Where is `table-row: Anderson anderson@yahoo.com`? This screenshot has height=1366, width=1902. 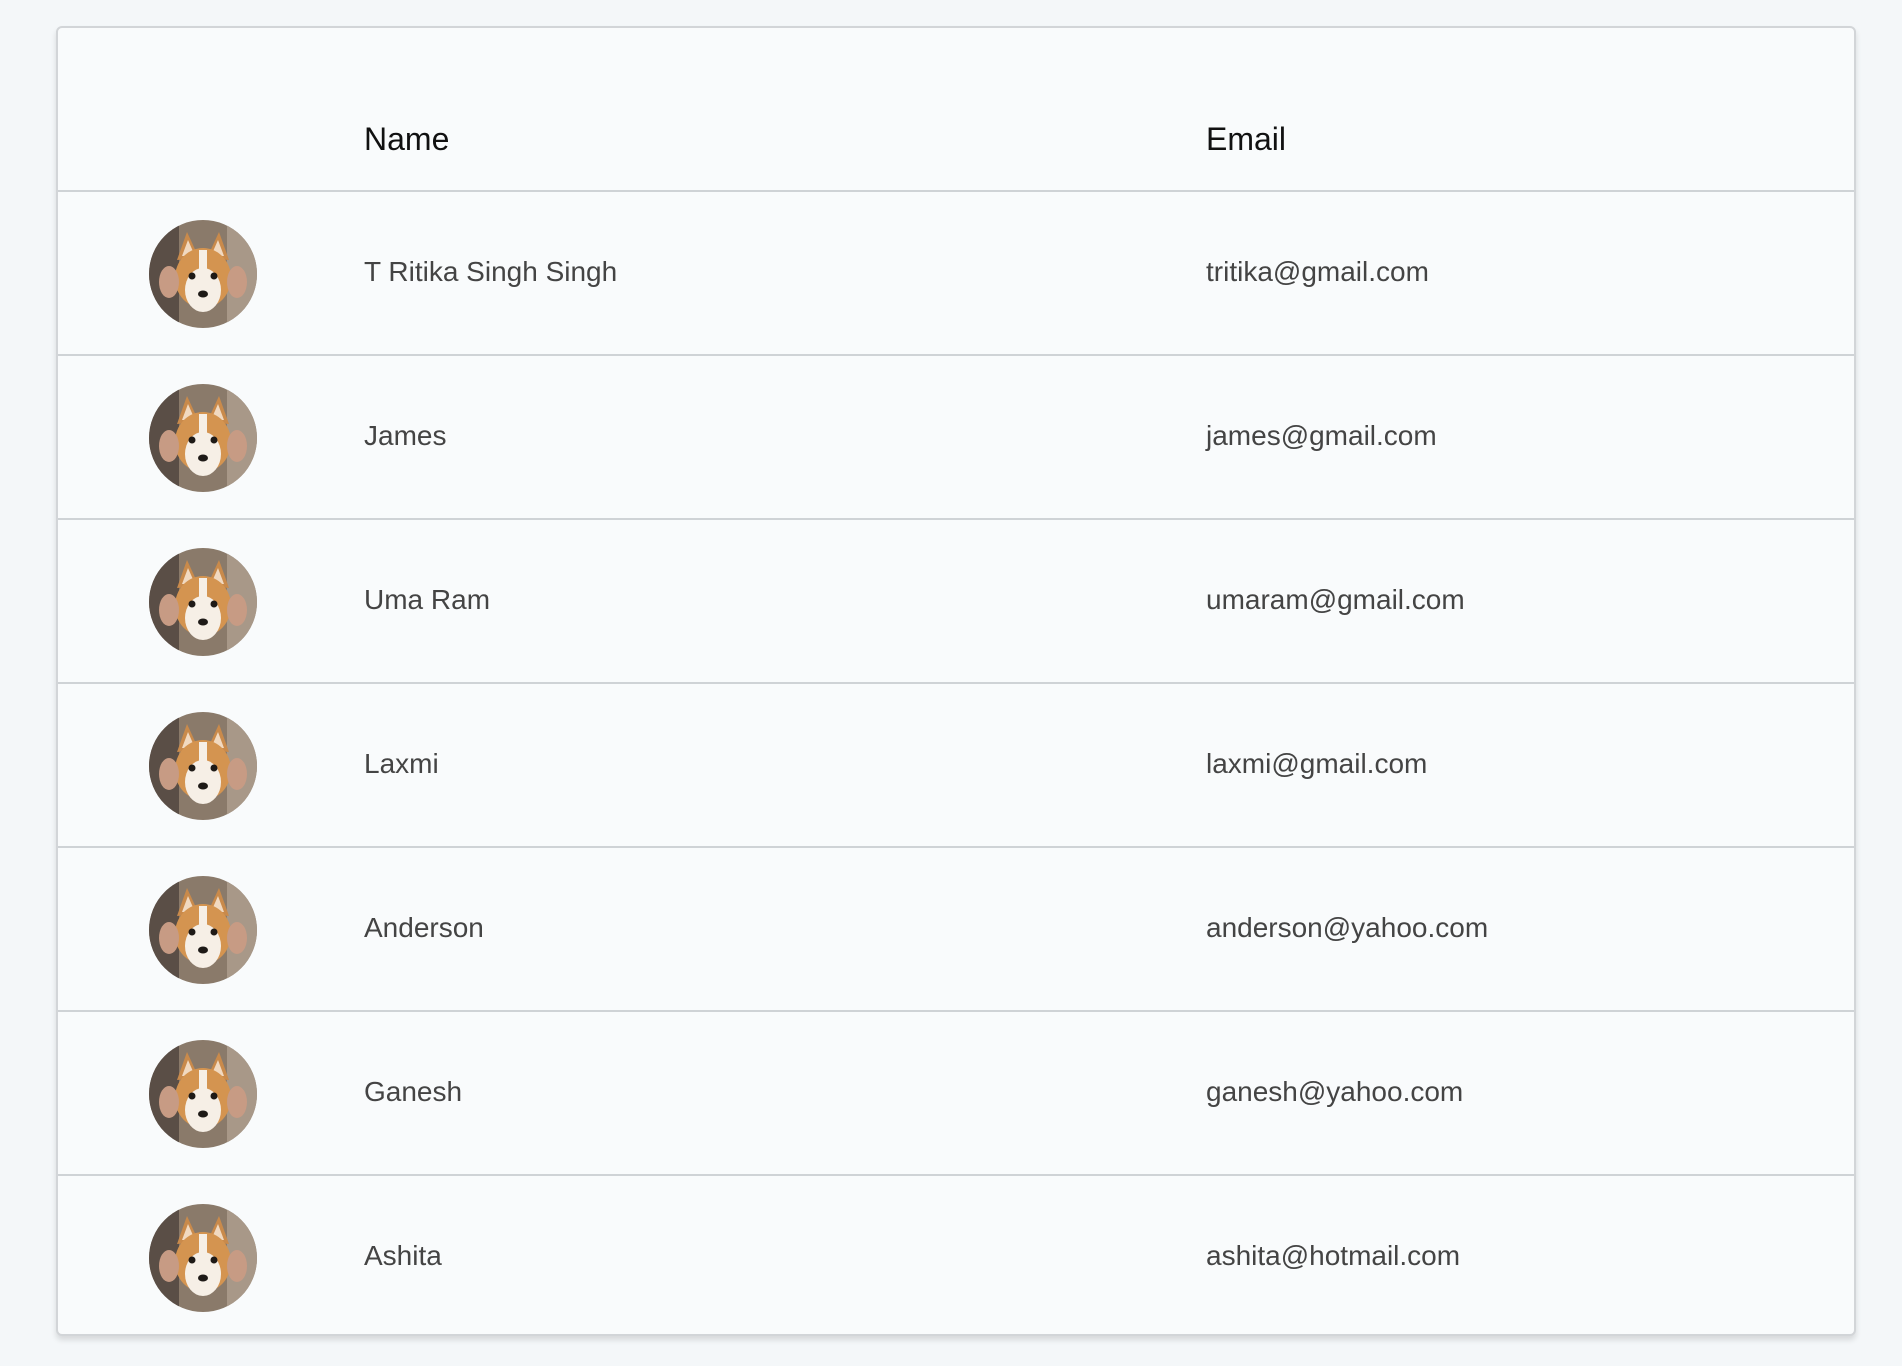
table-row: Anderson anderson@yahoo.com is located at coordinates (956, 930).